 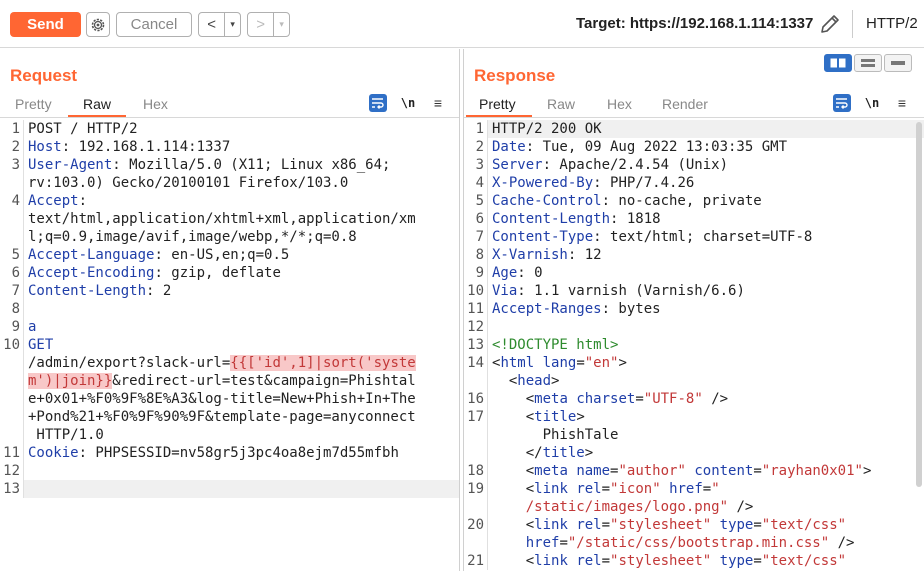 What do you see at coordinates (281, 24) in the screenshot?
I see `forward-history-dropdown: ▾` at bounding box center [281, 24].